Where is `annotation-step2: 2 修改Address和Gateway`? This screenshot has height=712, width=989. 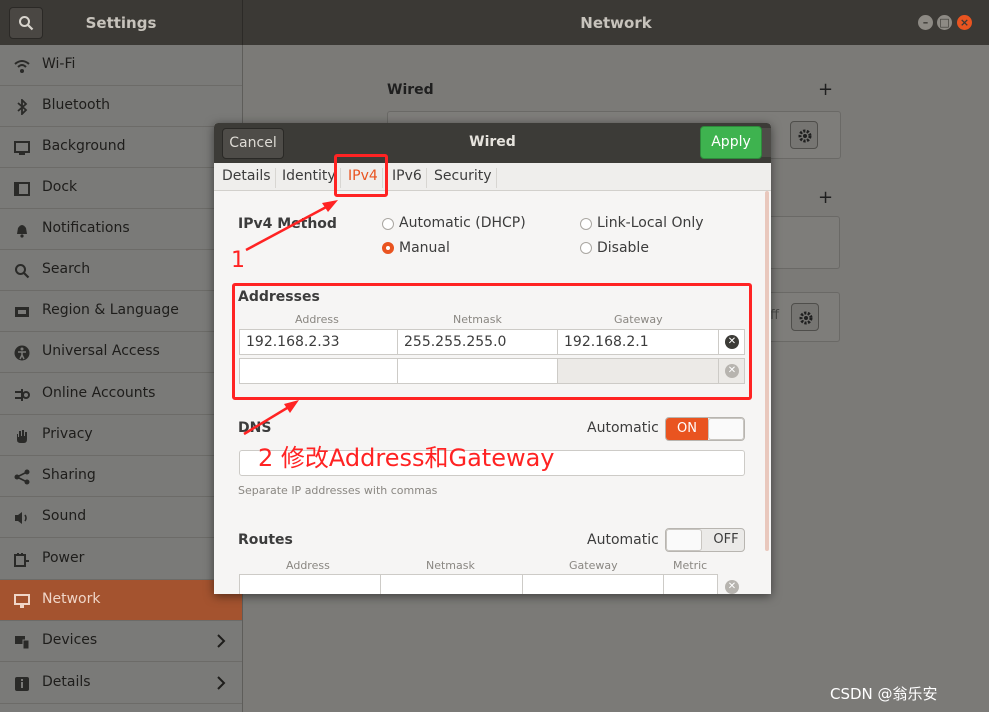
annotation-step2: 2 修改Address和Gateway is located at coordinates (406, 458).